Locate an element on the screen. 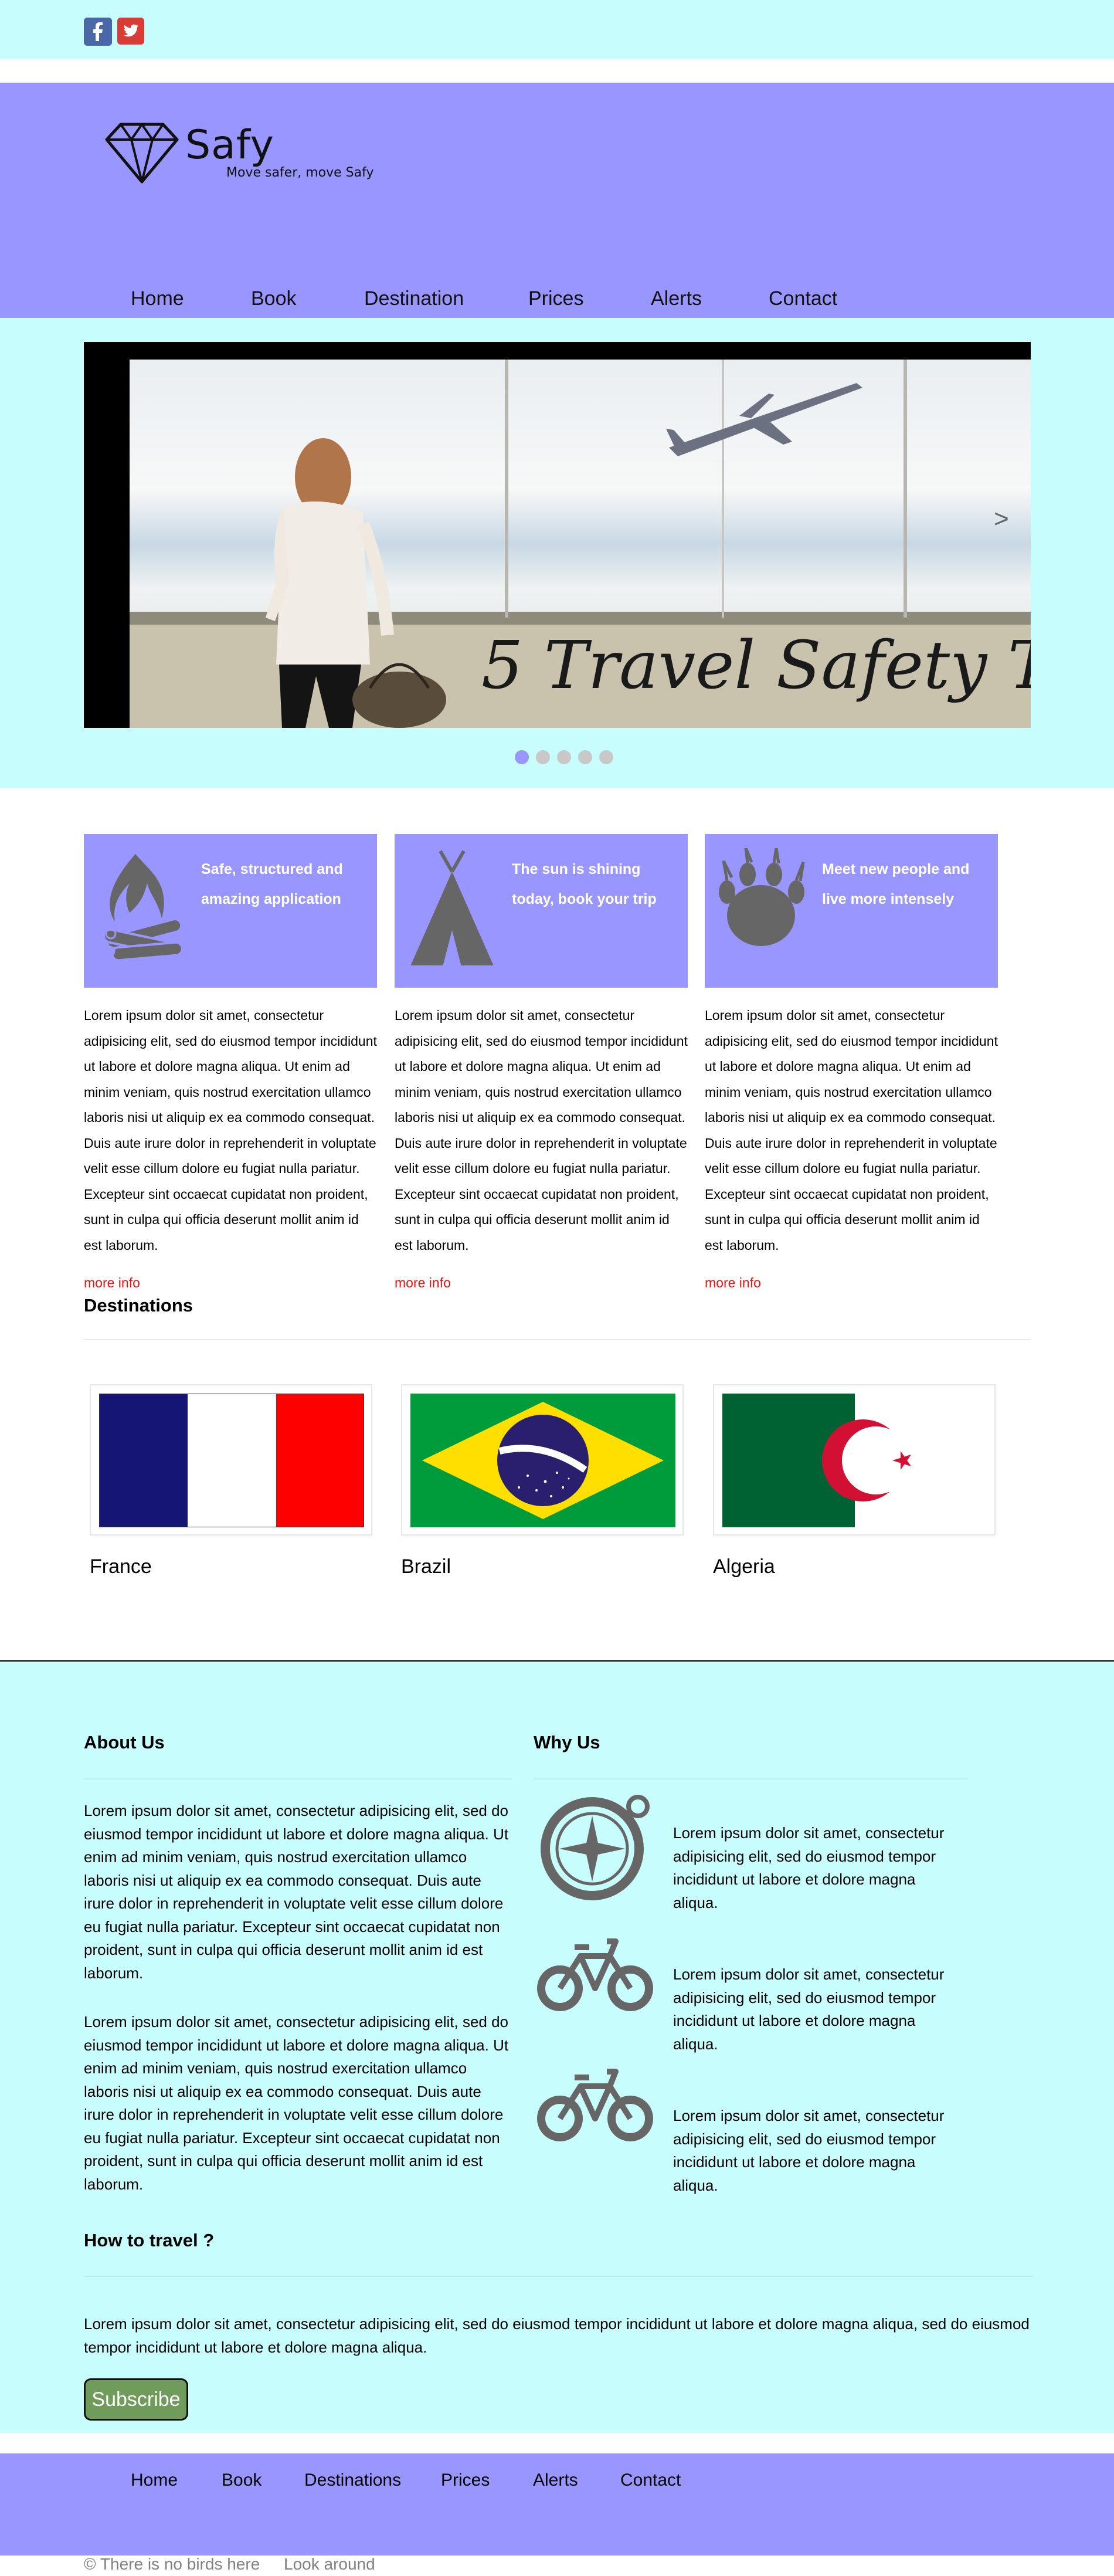 The image size is (1114, 2576). footer-nav-contact: Contact is located at coordinates (650, 2480).